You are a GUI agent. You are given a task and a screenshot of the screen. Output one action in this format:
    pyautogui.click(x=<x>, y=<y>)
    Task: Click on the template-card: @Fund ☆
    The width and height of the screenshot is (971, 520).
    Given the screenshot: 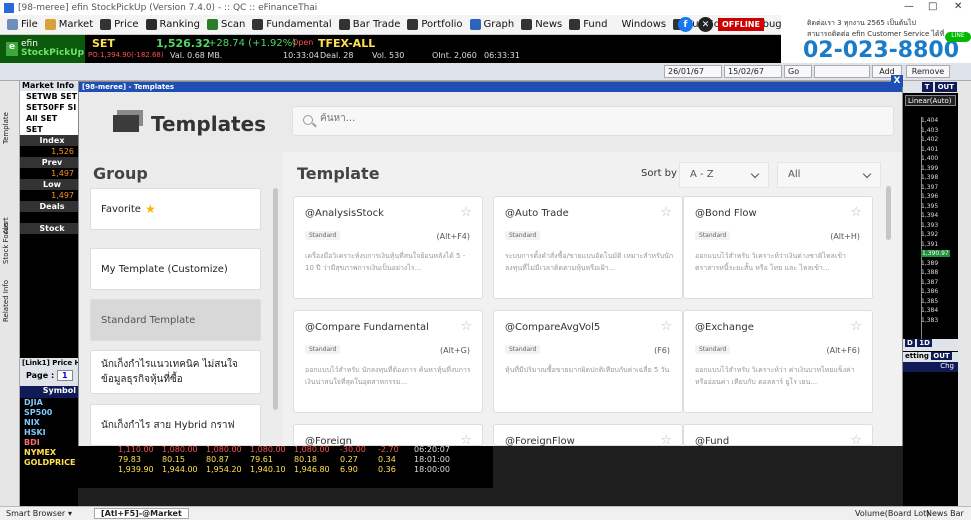 What is the action you would take?
    pyautogui.click(x=778, y=436)
    